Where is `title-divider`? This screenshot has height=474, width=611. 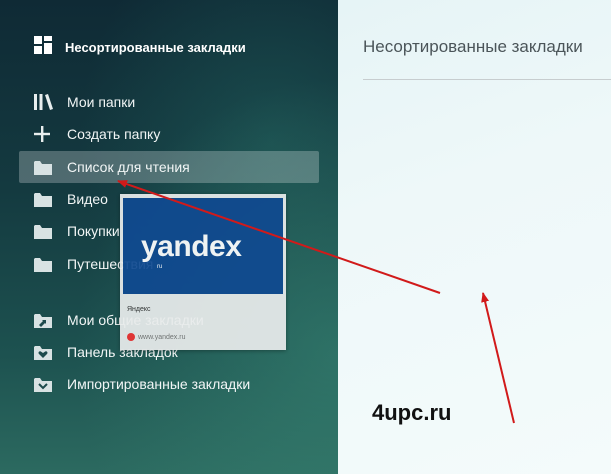
title-divider is located at coordinates (487, 79).